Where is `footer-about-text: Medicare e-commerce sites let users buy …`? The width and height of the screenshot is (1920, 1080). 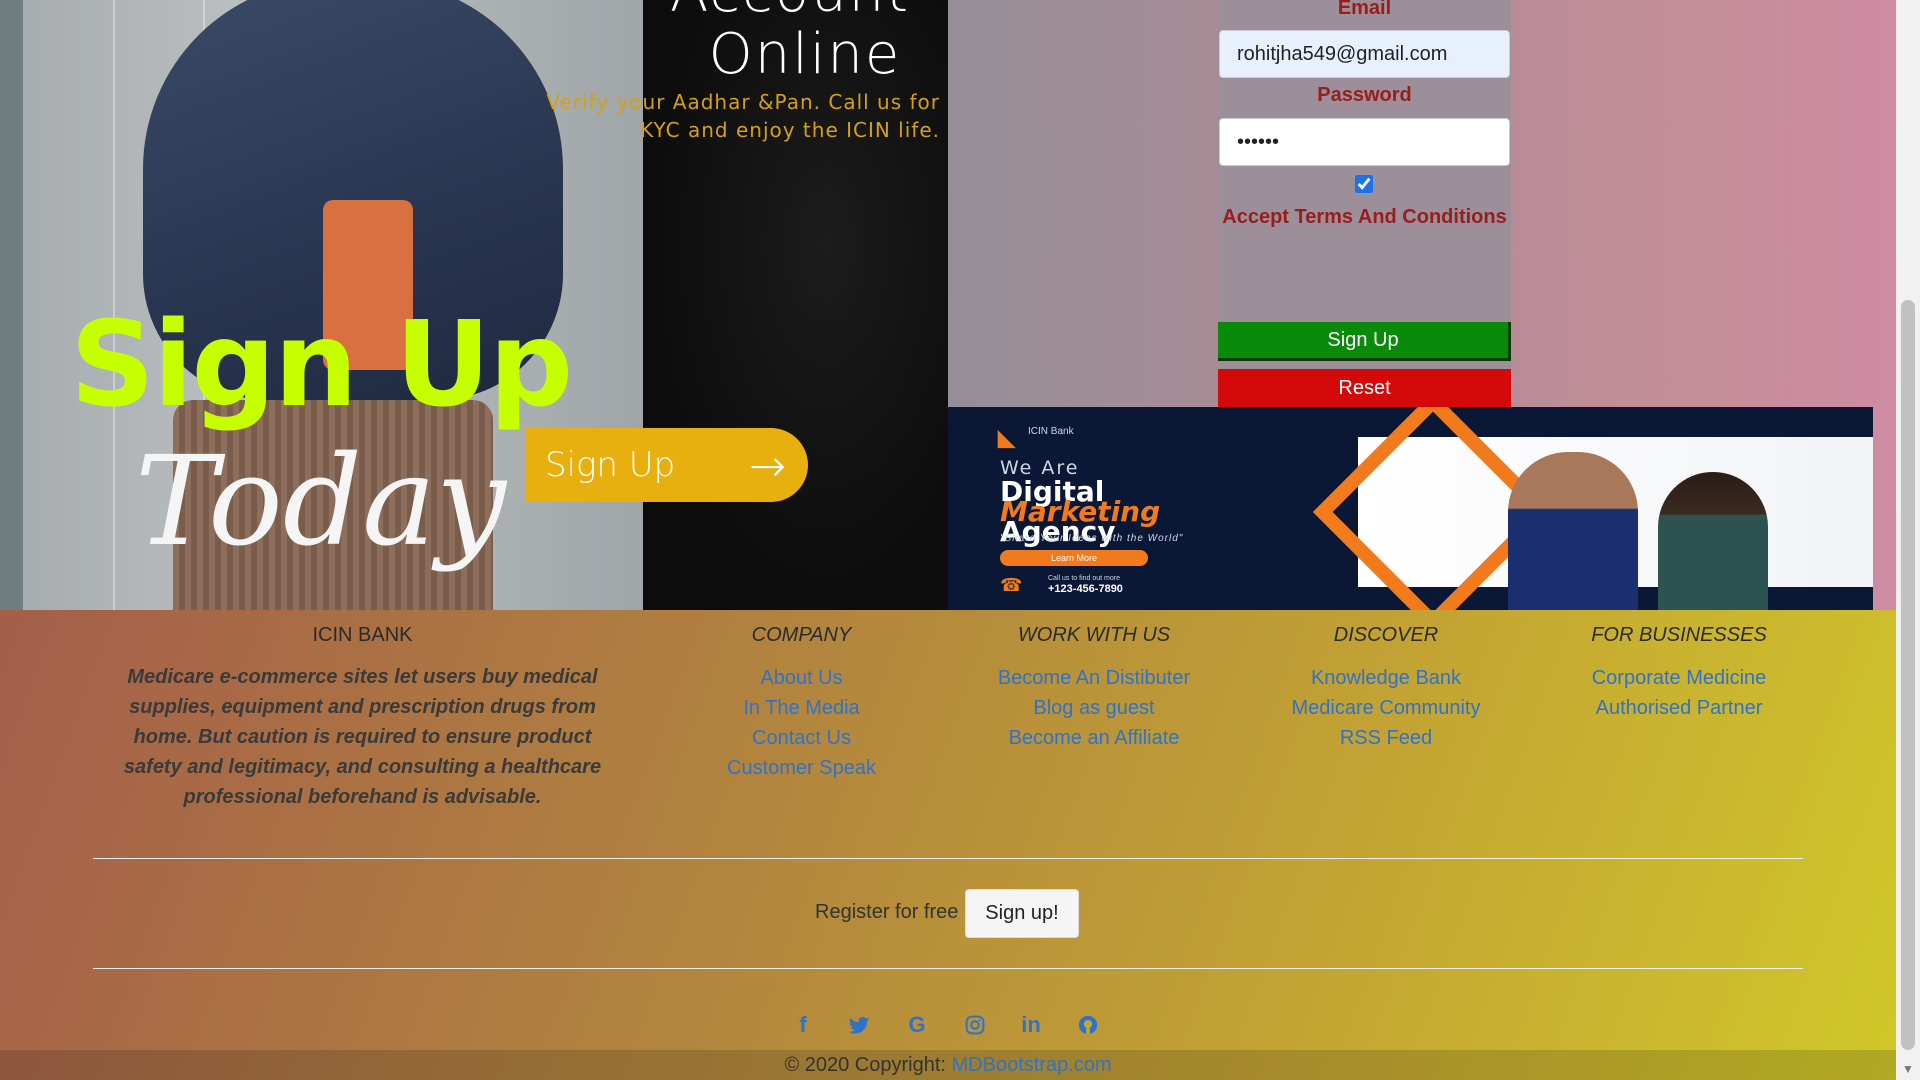 footer-about-text: Medicare e-commerce sites let users buy … is located at coordinates (362, 737).